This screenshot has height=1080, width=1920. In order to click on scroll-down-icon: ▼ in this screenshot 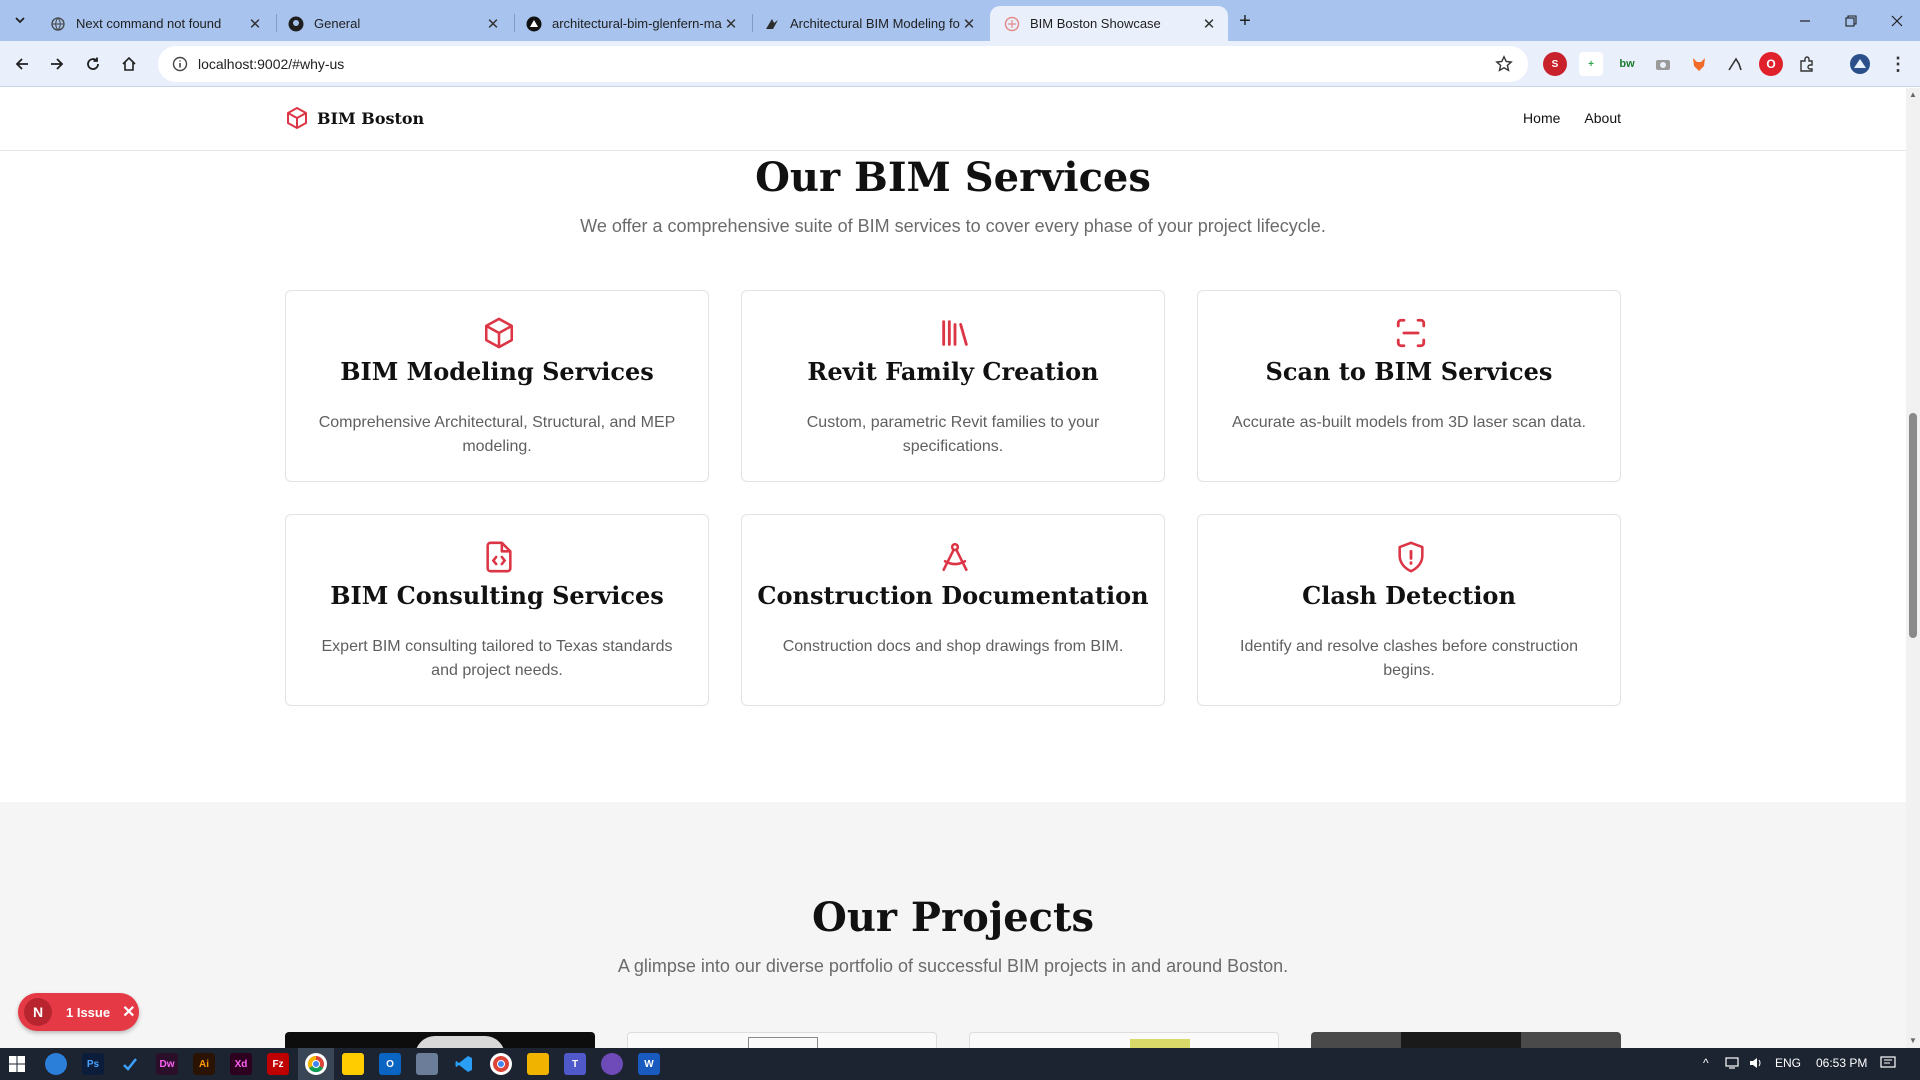, I will do `click(1913, 1041)`.